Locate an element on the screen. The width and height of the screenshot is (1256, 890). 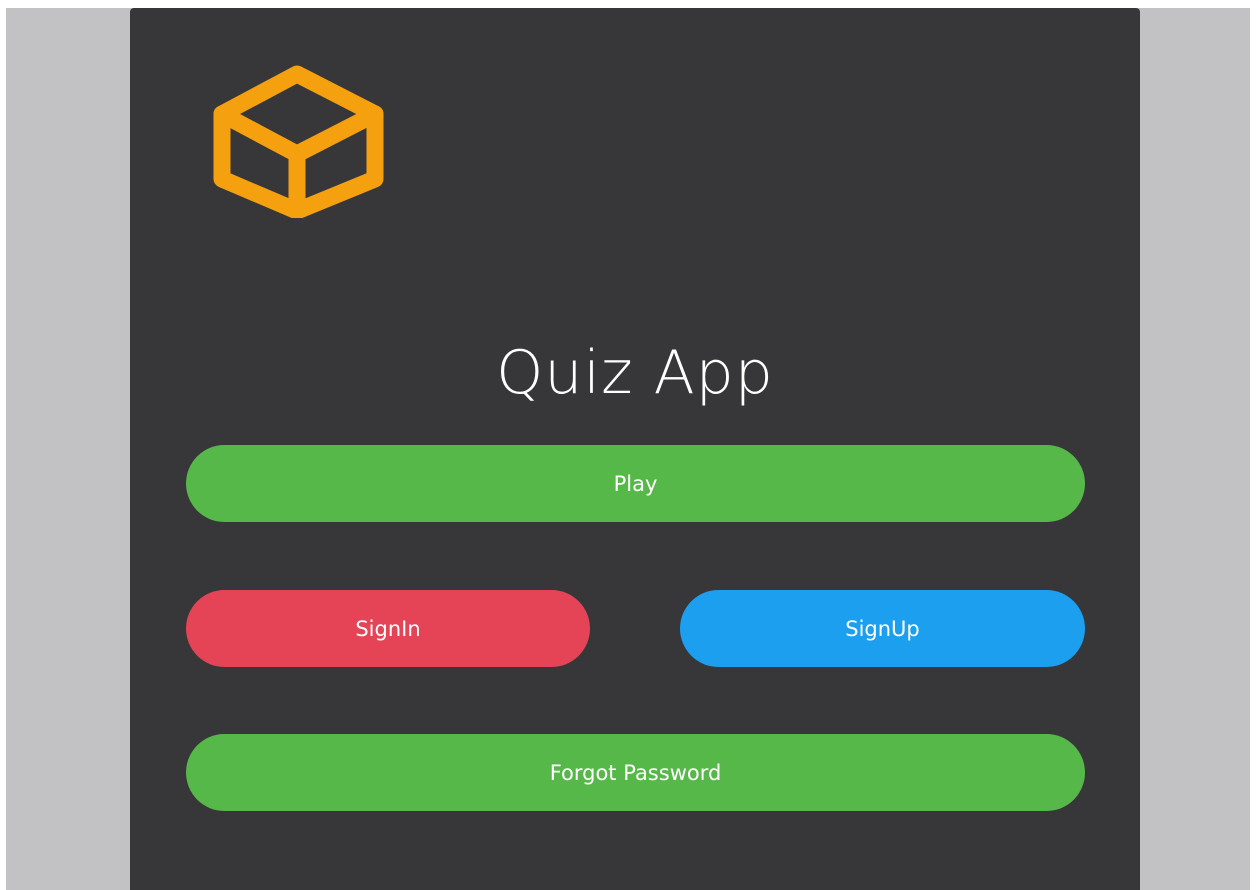
signup-button: SignUp is located at coordinates (882, 628).